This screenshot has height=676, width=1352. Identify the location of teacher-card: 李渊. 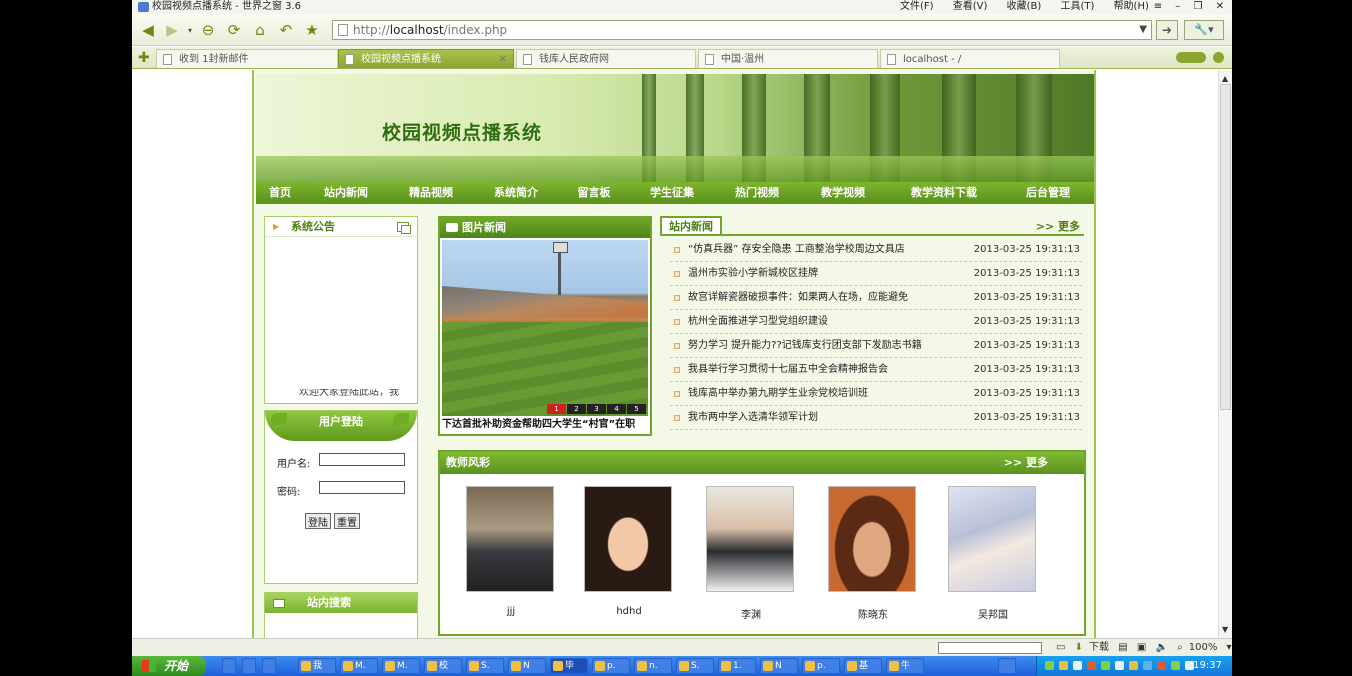
(751, 553).